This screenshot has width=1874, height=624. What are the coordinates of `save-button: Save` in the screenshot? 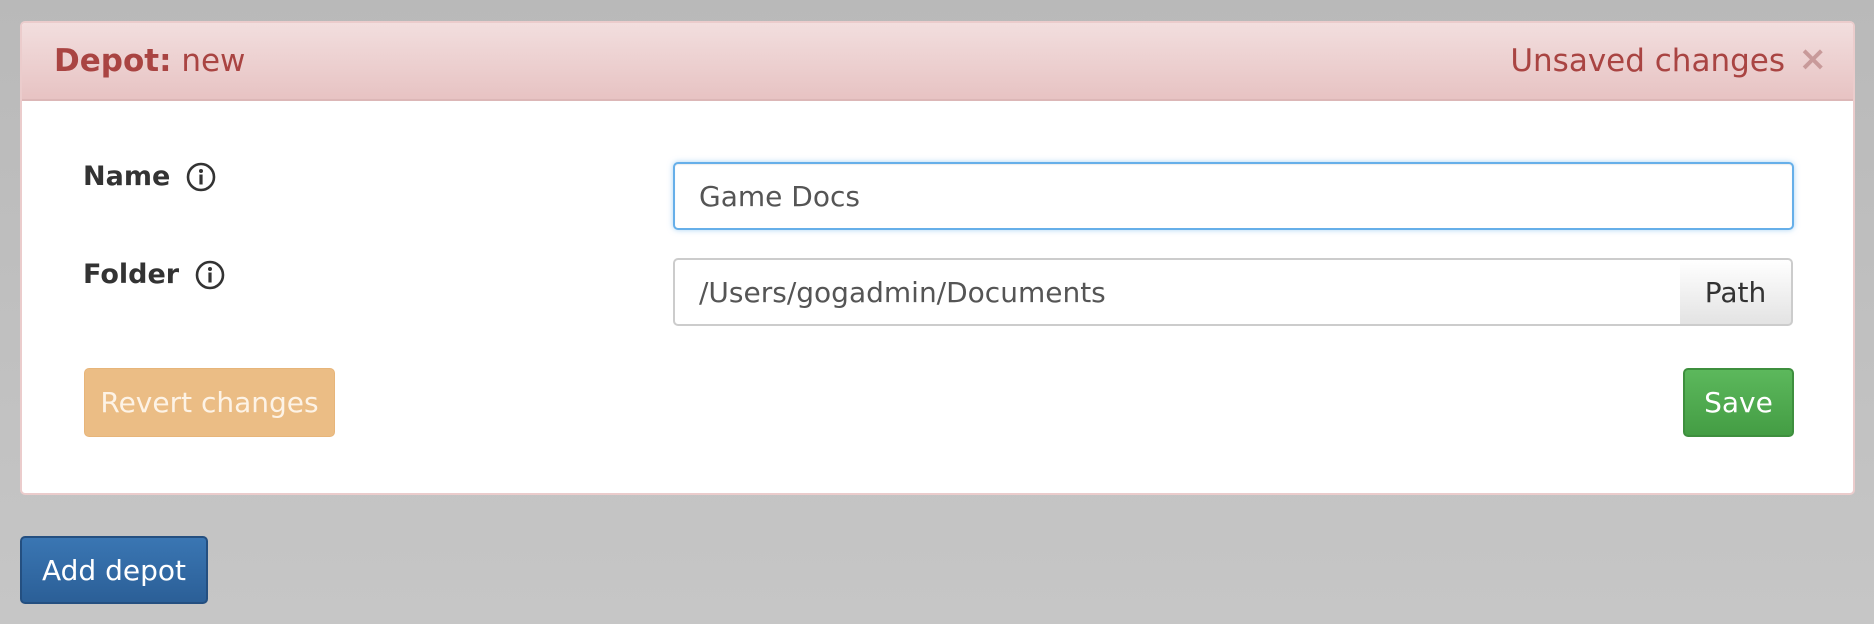 It's located at (1738, 402).